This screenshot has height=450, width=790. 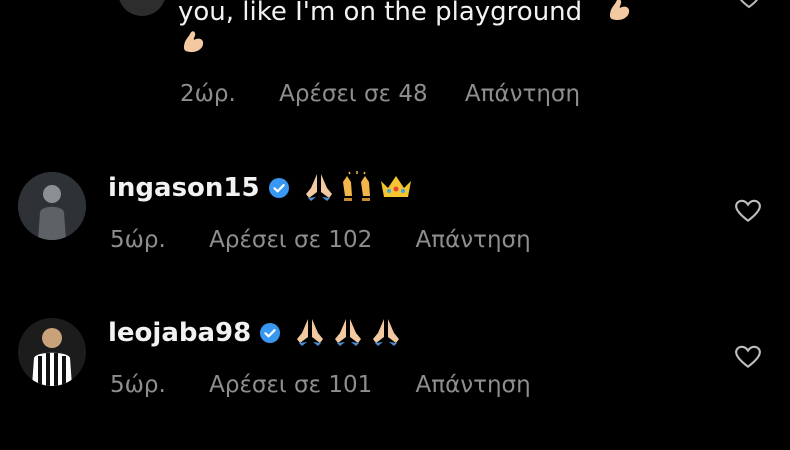 I want to click on comment-time: 2ώρ., so click(x=208, y=94).